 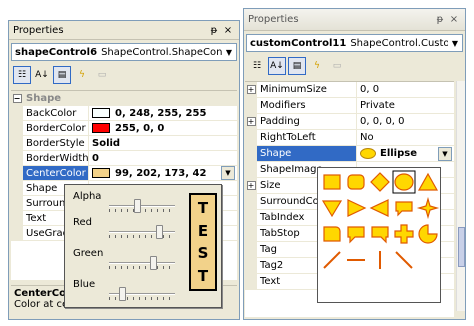 I want to click on triangle-up-shape-icon, so click(x=428, y=181).